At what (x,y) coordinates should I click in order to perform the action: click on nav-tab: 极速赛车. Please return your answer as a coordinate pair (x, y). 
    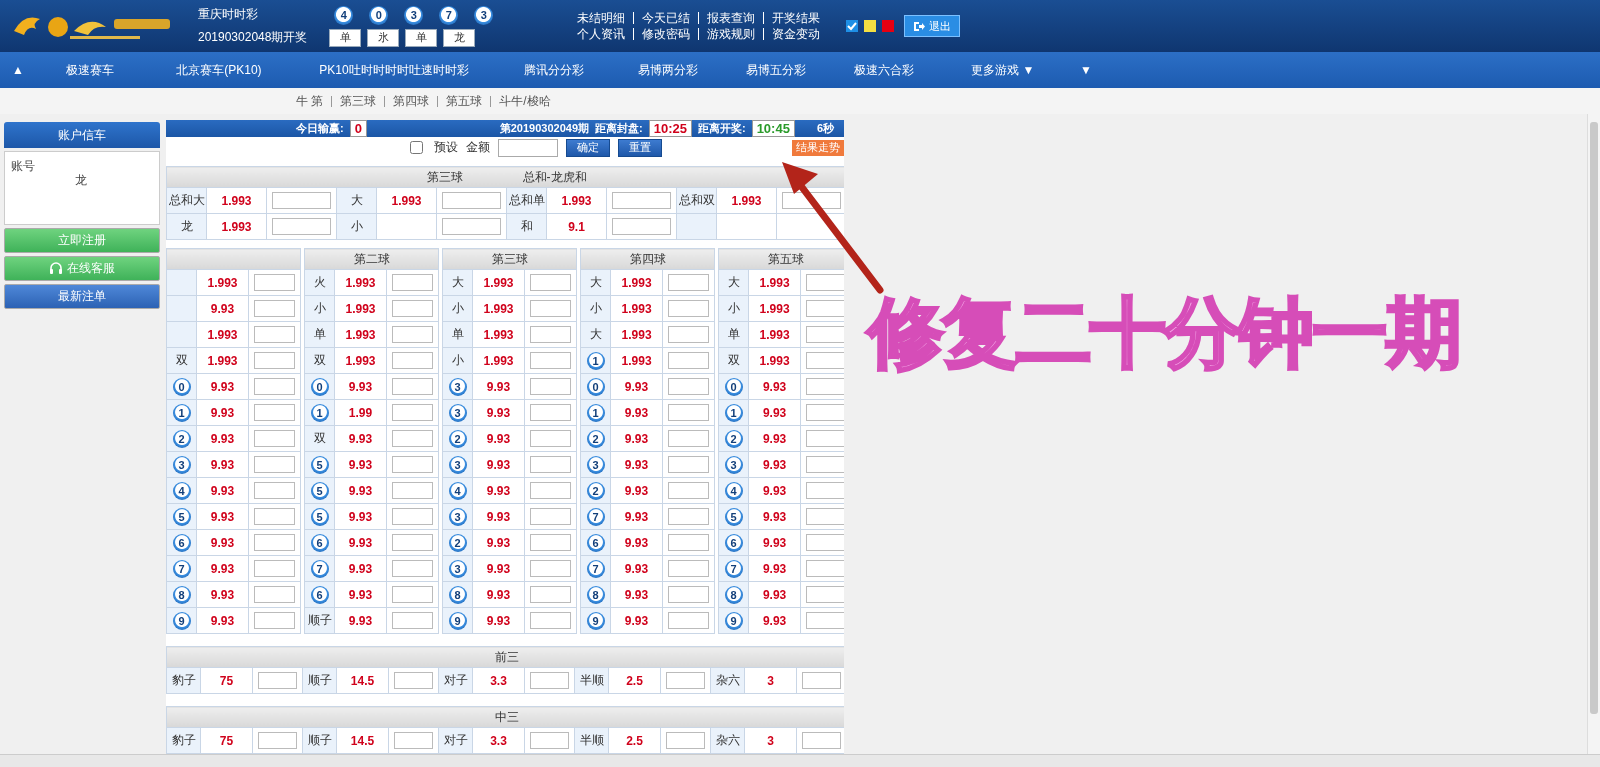
    Looking at the image, I should click on (89, 70).